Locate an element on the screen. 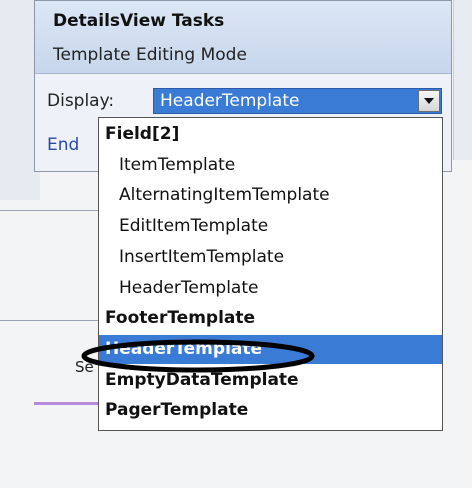 The width and height of the screenshot is (472, 488). display-select-value: HeaderTemplate is located at coordinates (230, 101).